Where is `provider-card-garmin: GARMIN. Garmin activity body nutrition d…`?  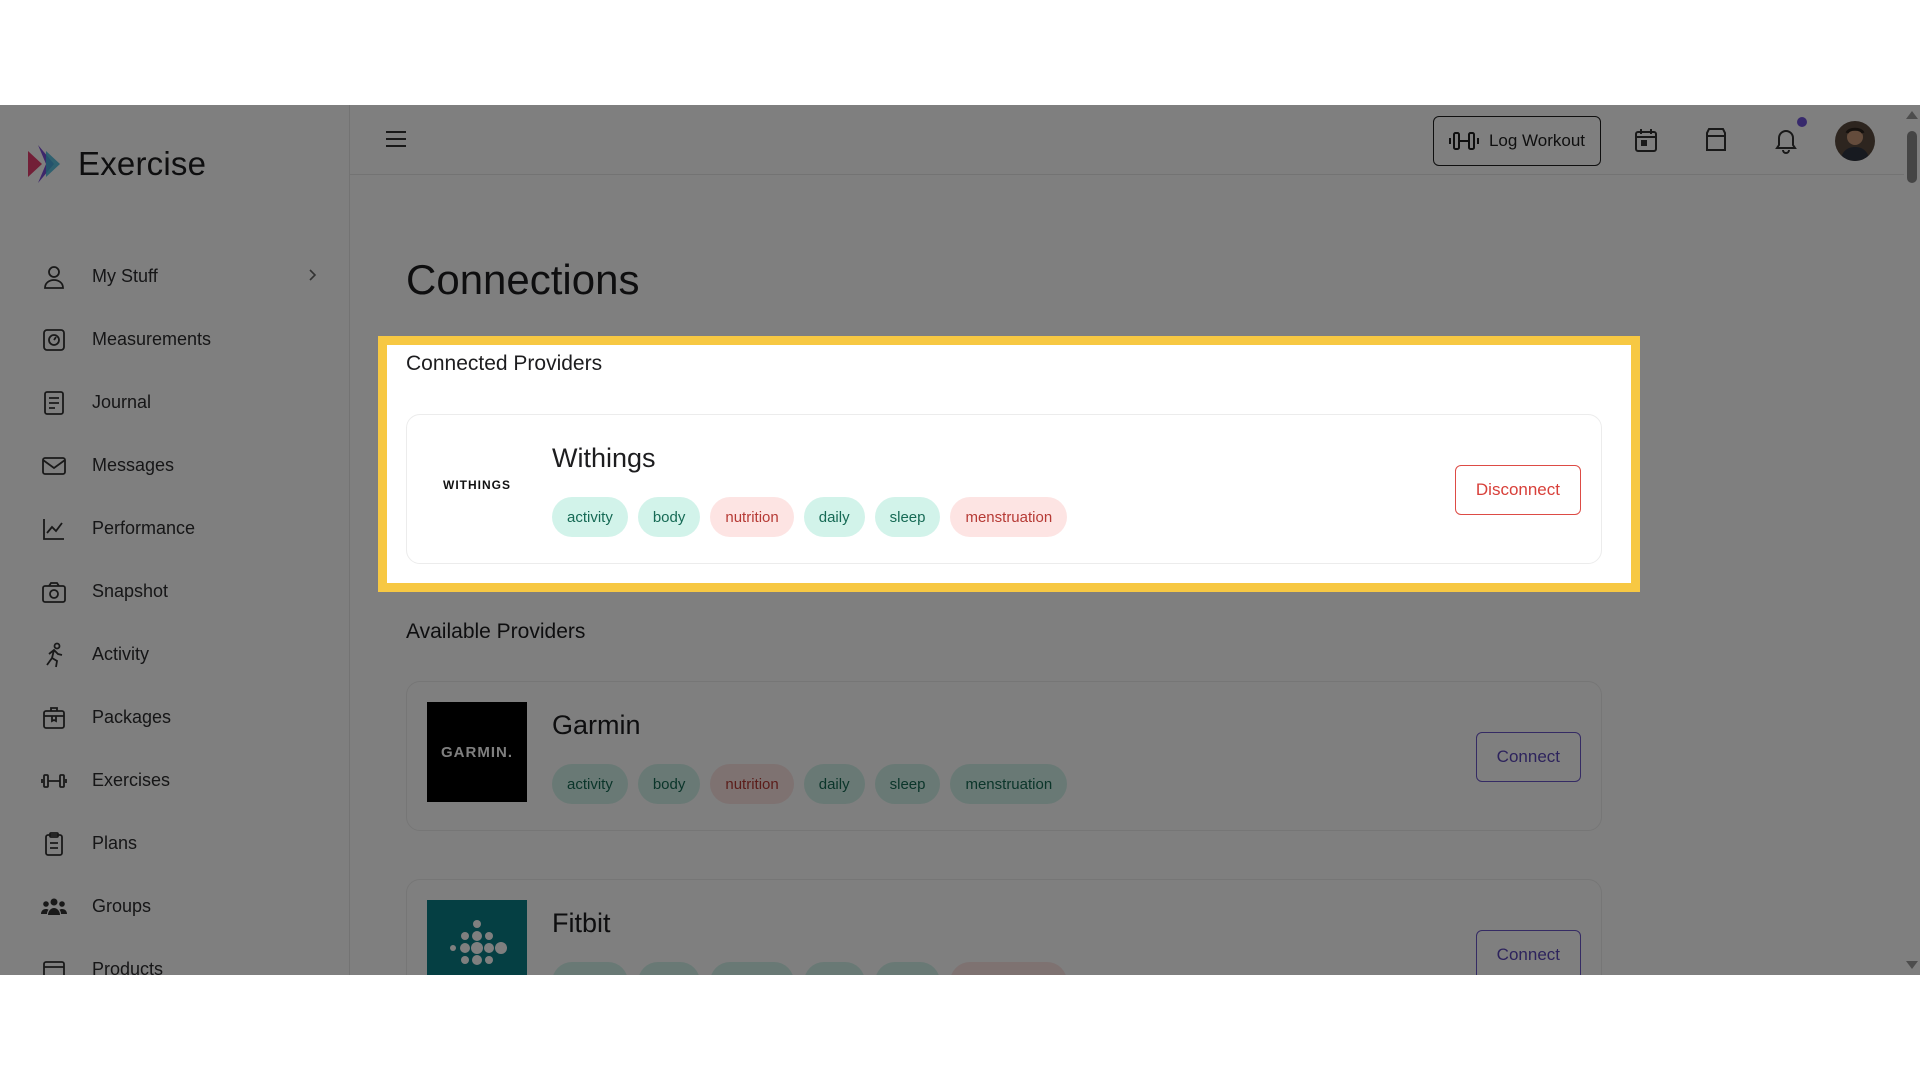 provider-card-garmin: GARMIN. Garmin activity body nutrition d… is located at coordinates (1004, 756).